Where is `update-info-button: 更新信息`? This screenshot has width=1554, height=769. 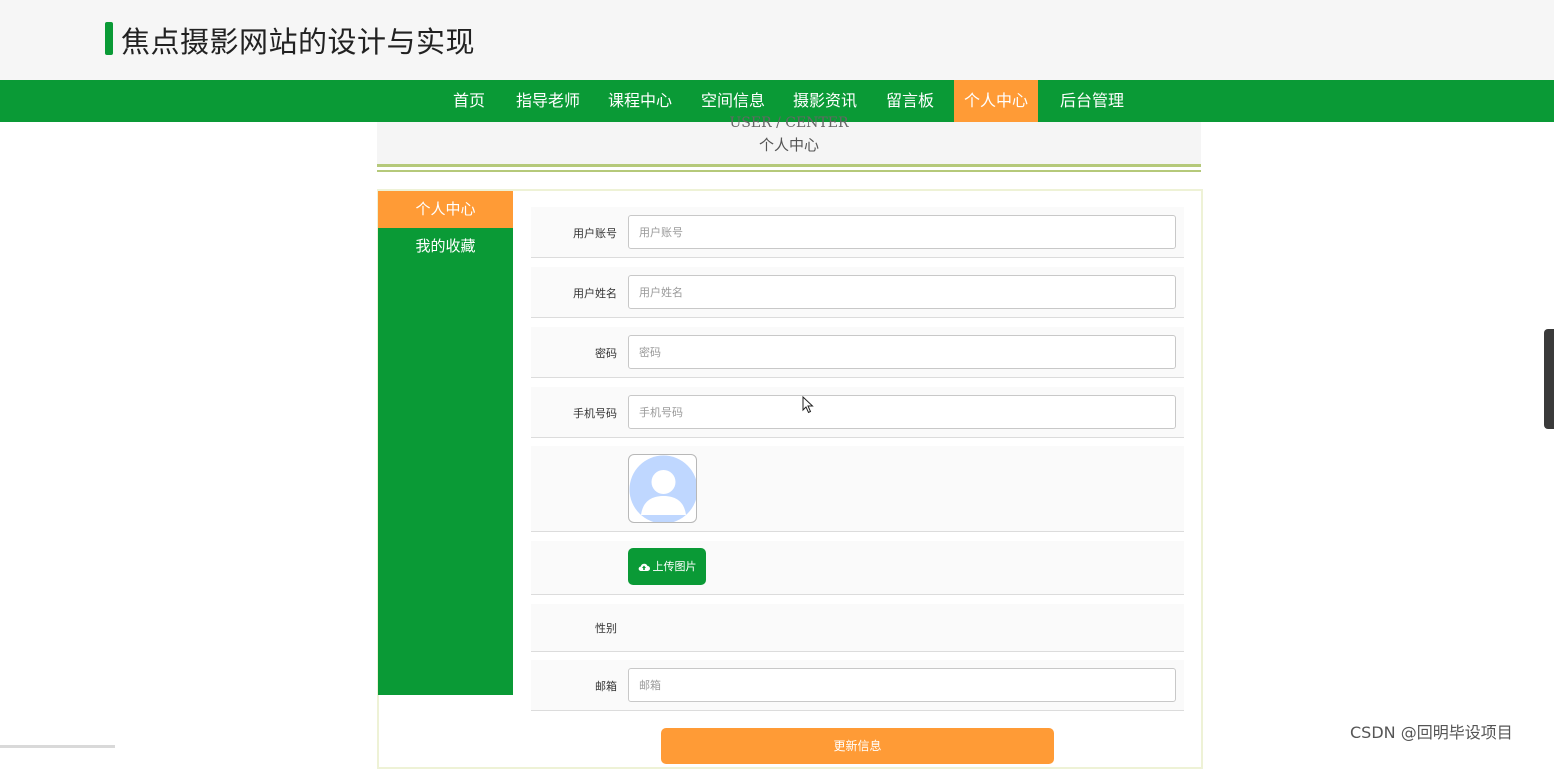 update-info-button: 更新信息 is located at coordinates (857, 746).